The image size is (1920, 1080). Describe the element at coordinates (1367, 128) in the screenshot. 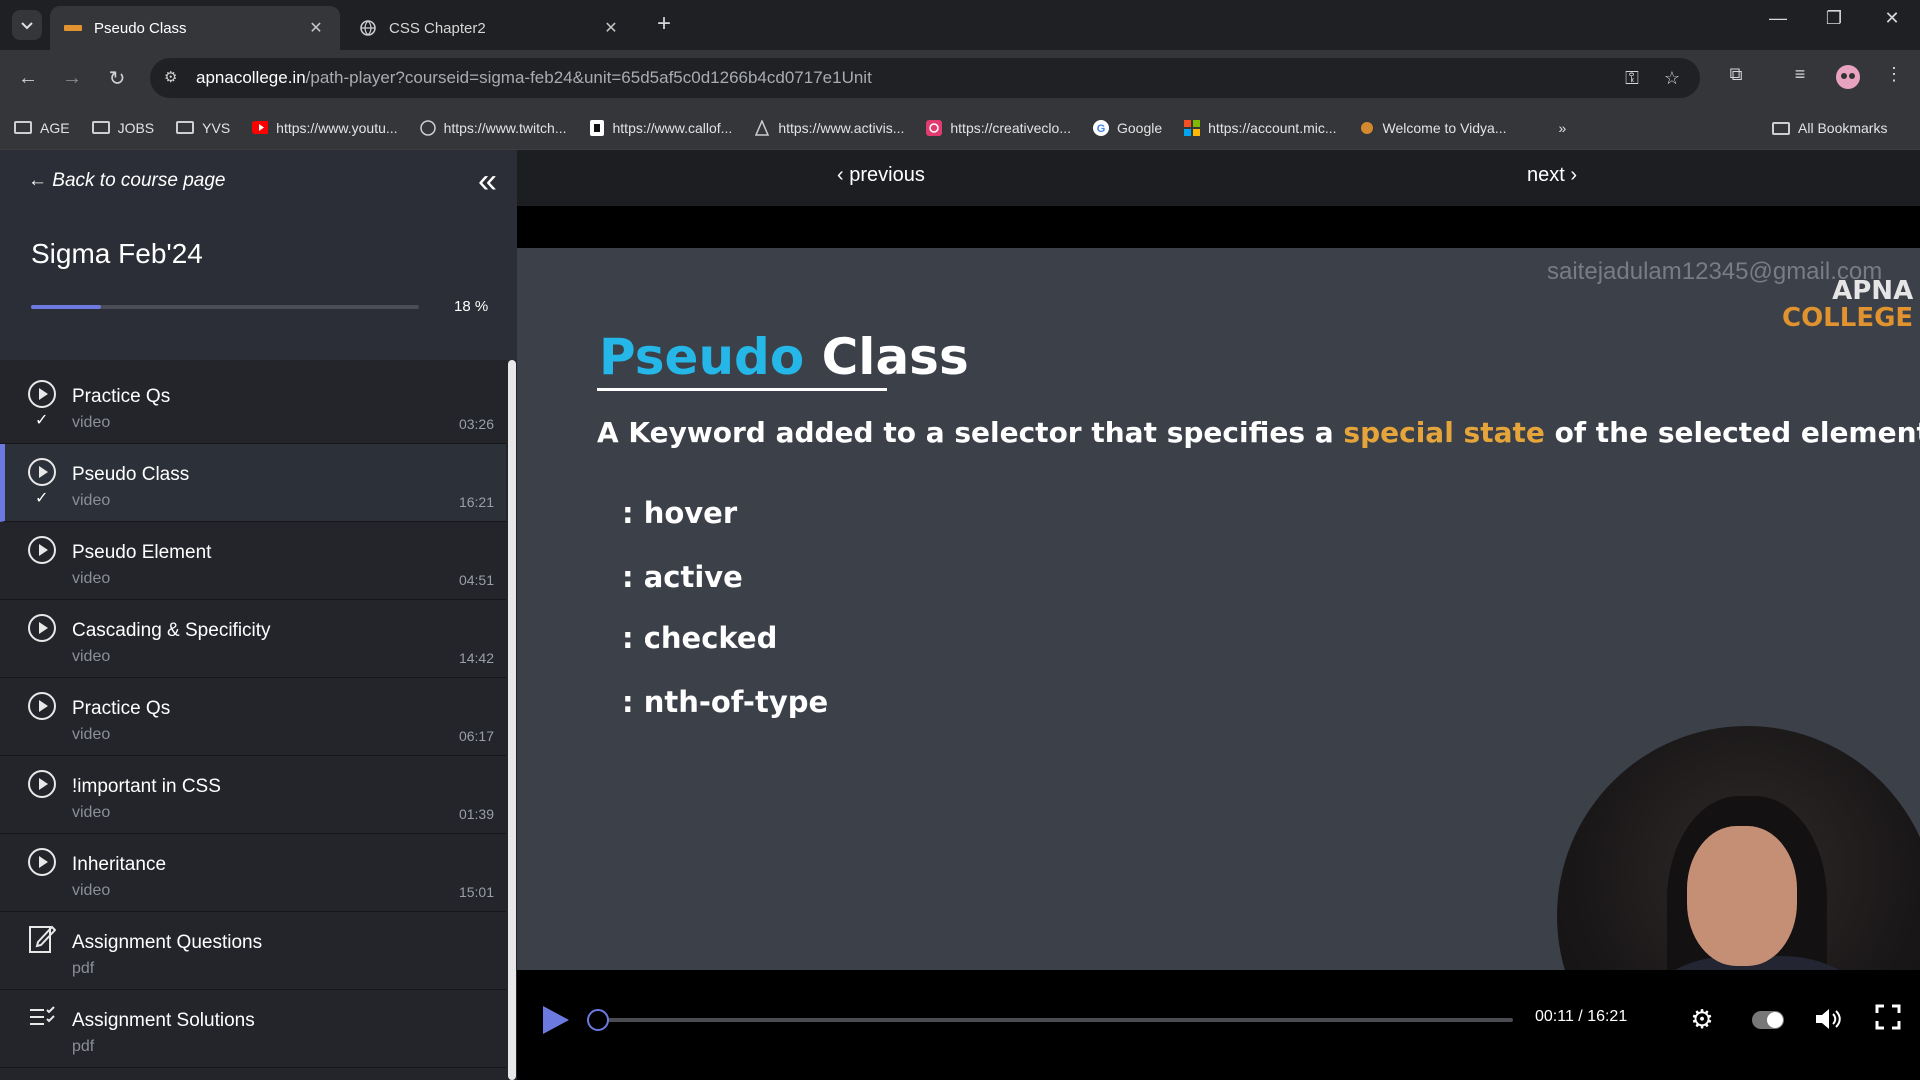

I see `vidya-icon` at that location.